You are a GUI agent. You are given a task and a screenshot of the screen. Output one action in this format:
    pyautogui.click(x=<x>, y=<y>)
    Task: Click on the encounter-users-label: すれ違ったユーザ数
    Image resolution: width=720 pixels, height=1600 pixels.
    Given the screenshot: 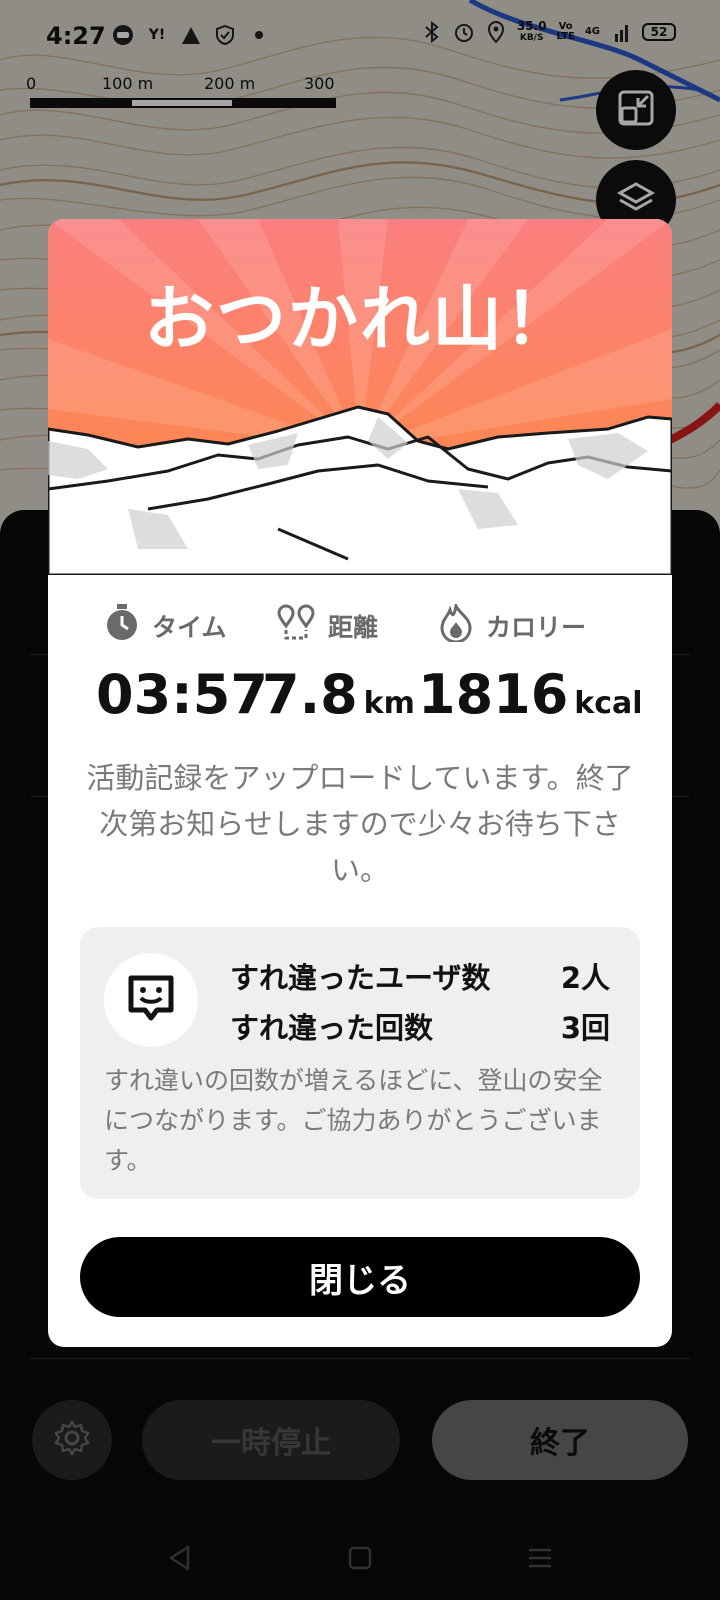 What is the action you would take?
    pyautogui.click(x=360, y=978)
    